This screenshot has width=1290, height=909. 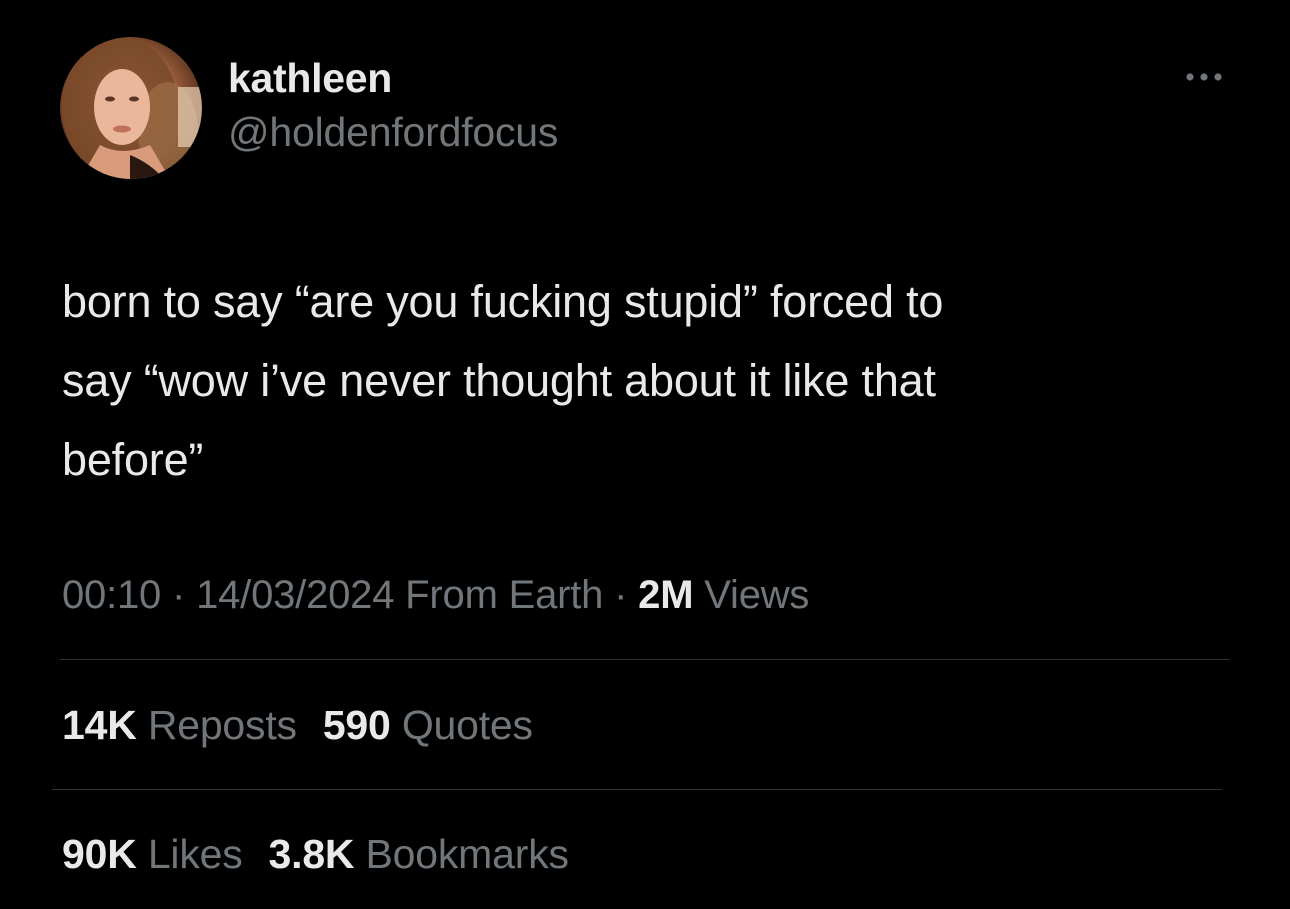 I want to click on views-count: 2M, so click(x=666, y=595).